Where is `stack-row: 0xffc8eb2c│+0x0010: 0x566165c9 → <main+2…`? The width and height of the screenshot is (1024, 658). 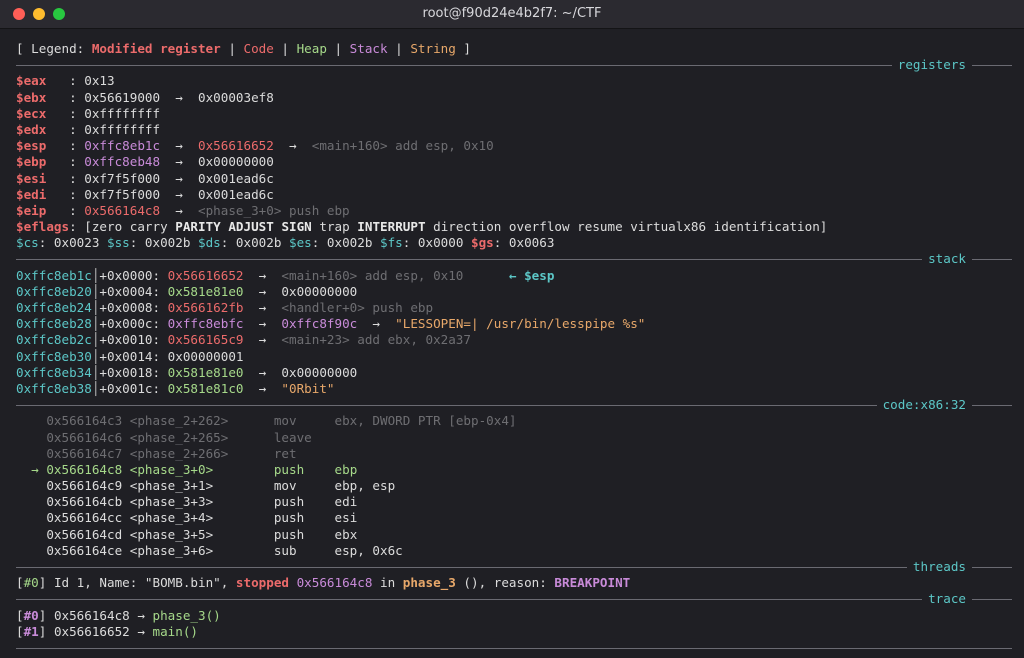
stack-row: 0xffc8eb2c│+0x0010: 0x566165c9 → <main+2… is located at coordinates (243, 340).